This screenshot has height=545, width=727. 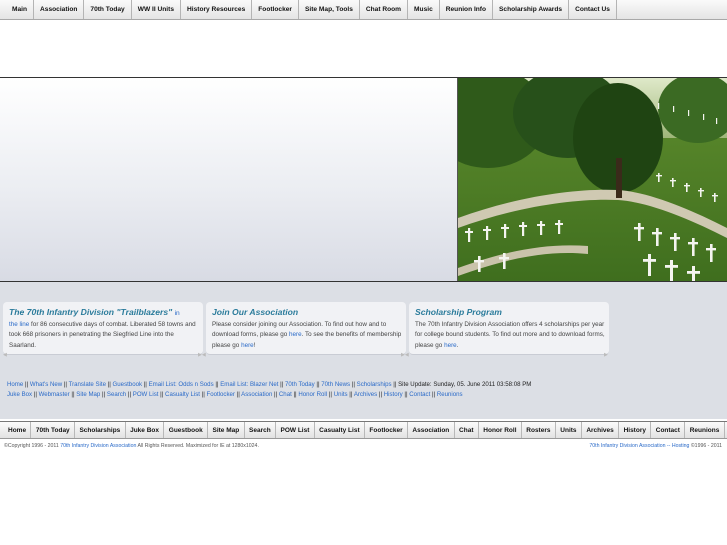 What do you see at coordinates (450, 345) in the screenshot?
I see `card-scholarship-here-link: here` at bounding box center [450, 345].